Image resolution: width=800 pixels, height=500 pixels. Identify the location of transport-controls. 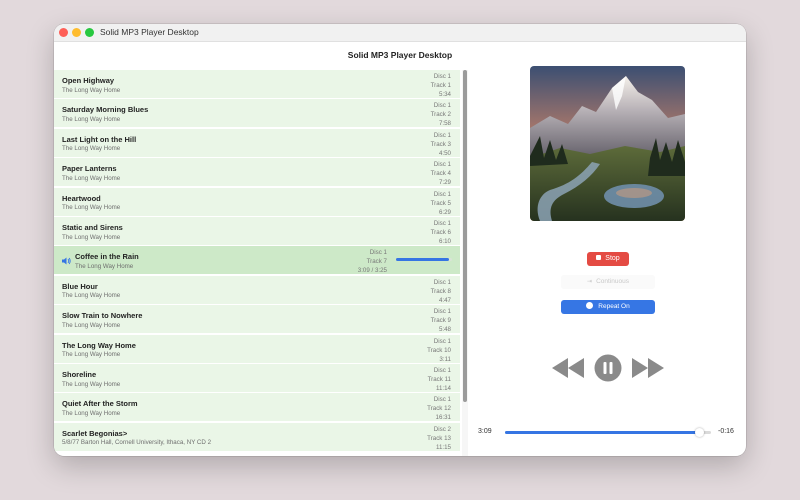
(608, 368).